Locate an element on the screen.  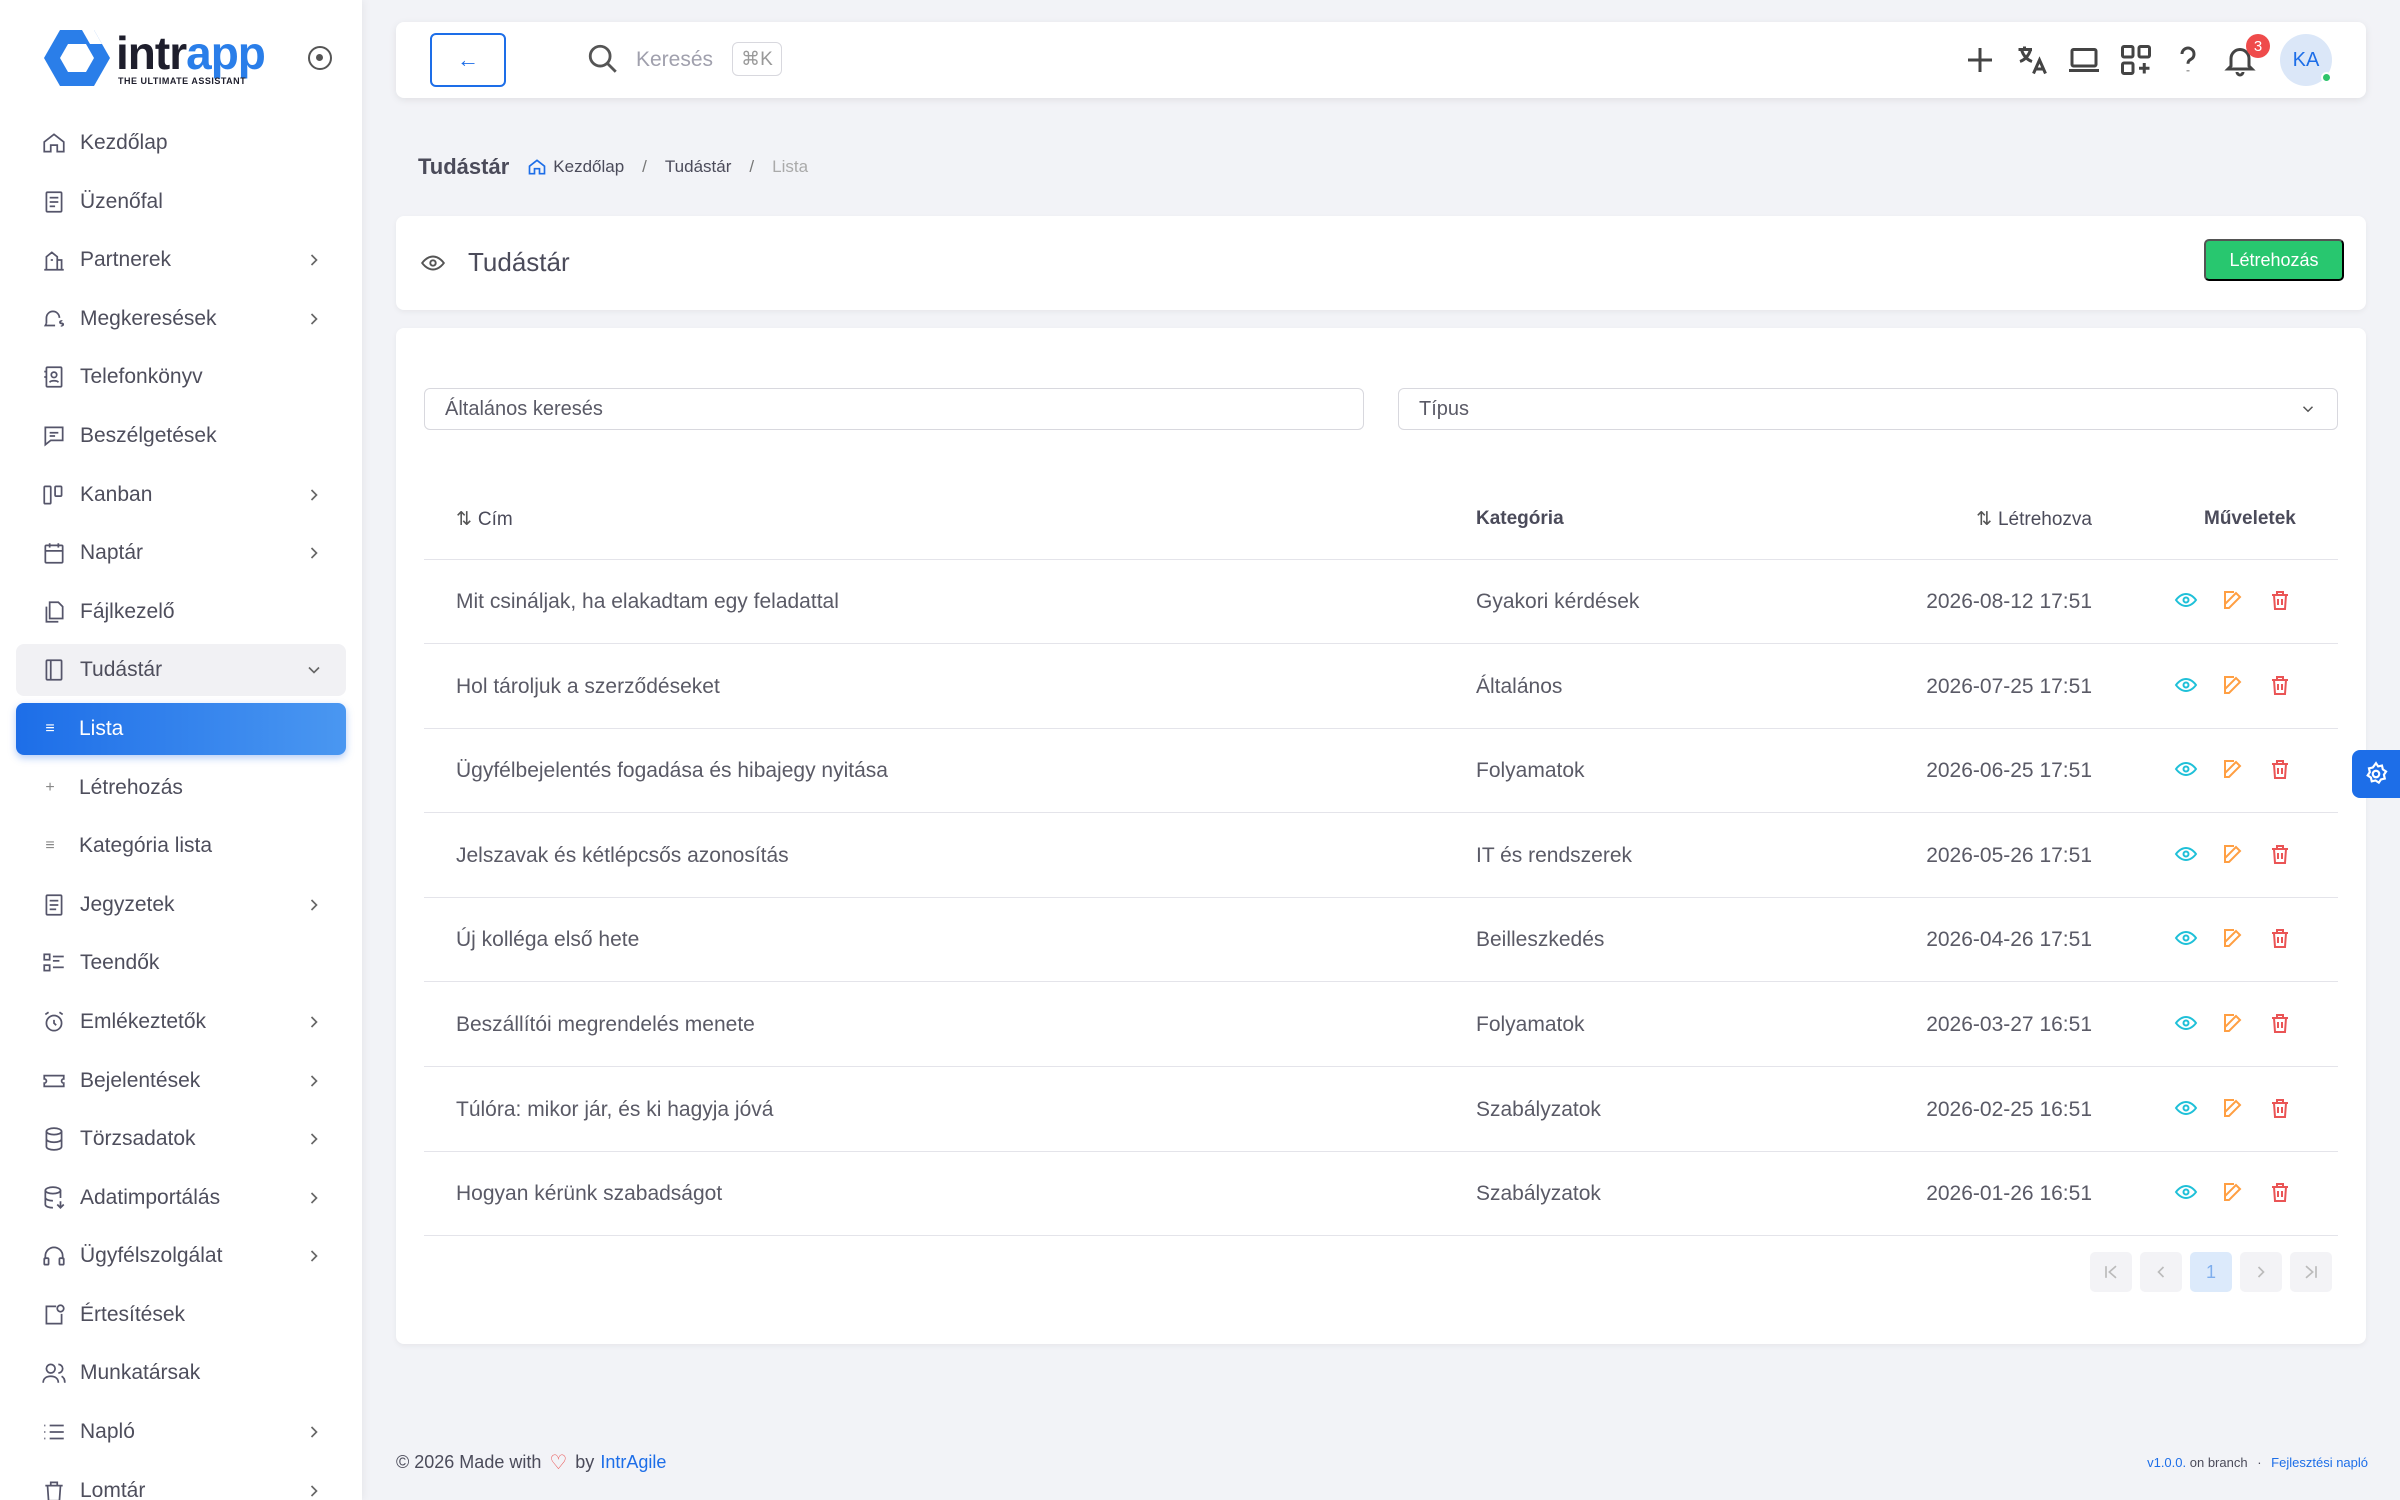
sidebar-item-naptár: Naptár is located at coordinates (181, 553).